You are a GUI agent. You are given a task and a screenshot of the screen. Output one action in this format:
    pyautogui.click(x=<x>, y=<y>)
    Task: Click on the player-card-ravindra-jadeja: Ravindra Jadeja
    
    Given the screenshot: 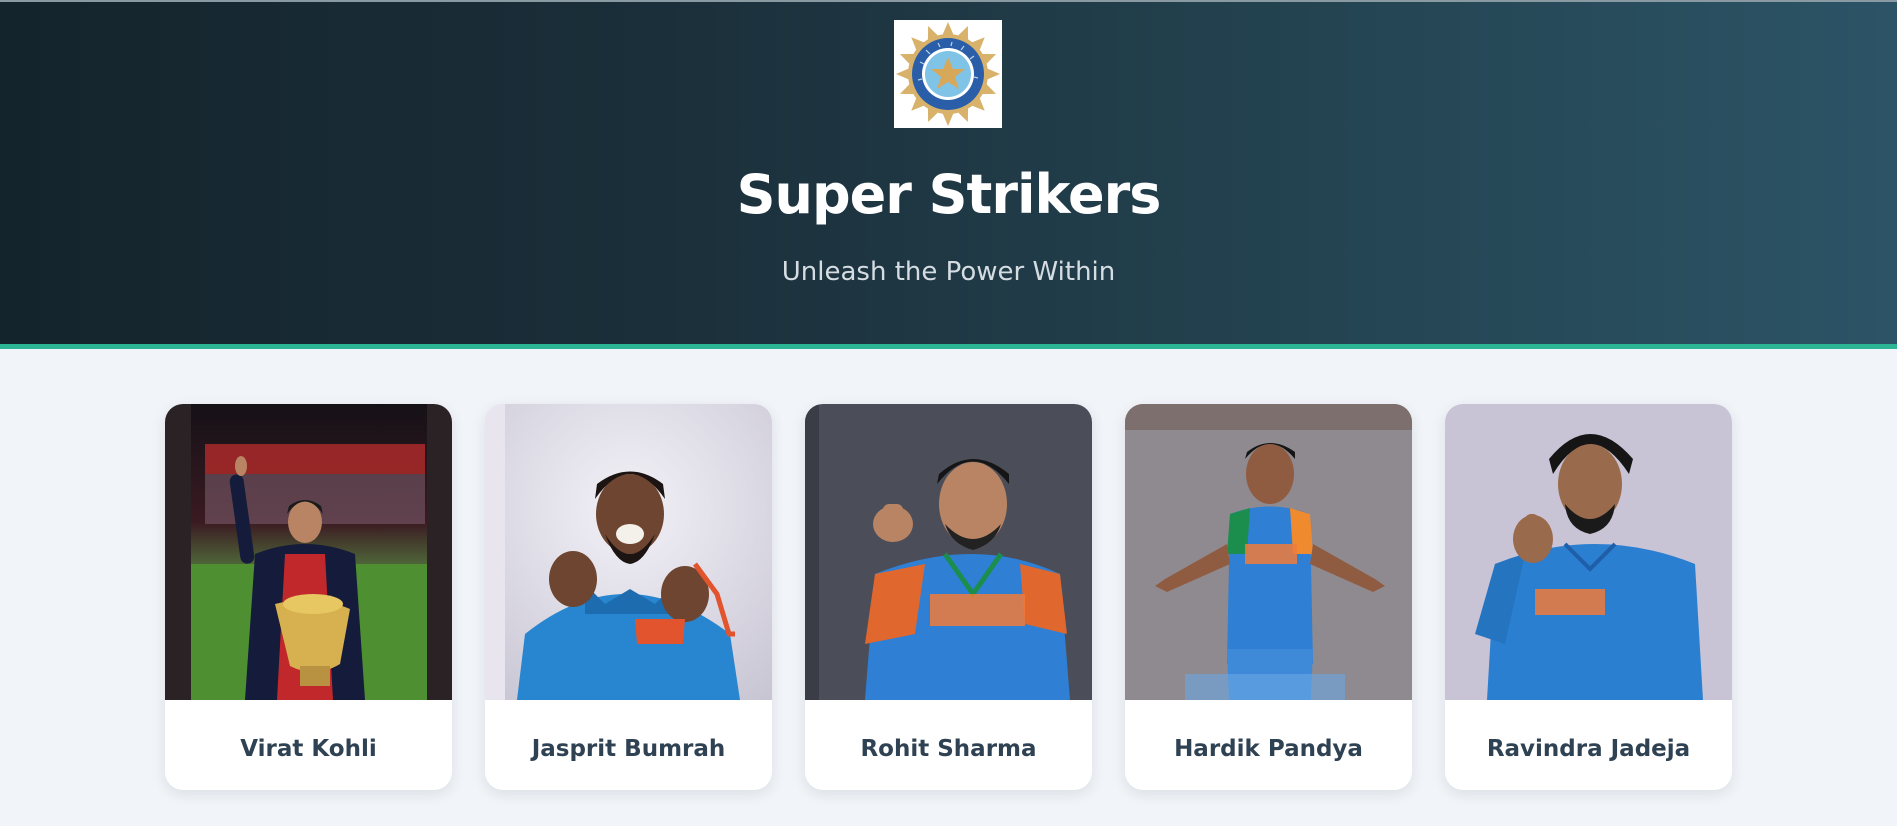 What is the action you would take?
    pyautogui.click(x=1588, y=597)
    